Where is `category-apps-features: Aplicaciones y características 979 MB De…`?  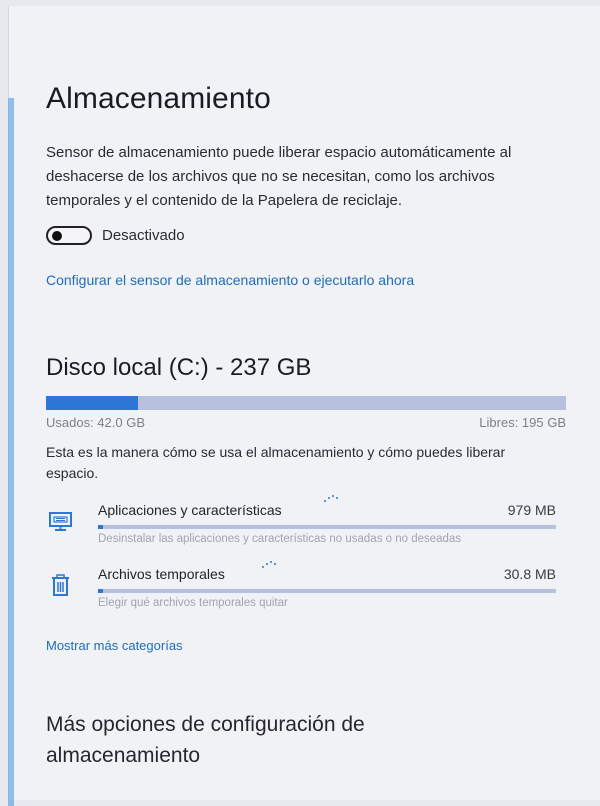 category-apps-features: Aplicaciones y características 979 MB De… is located at coordinates (306, 522).